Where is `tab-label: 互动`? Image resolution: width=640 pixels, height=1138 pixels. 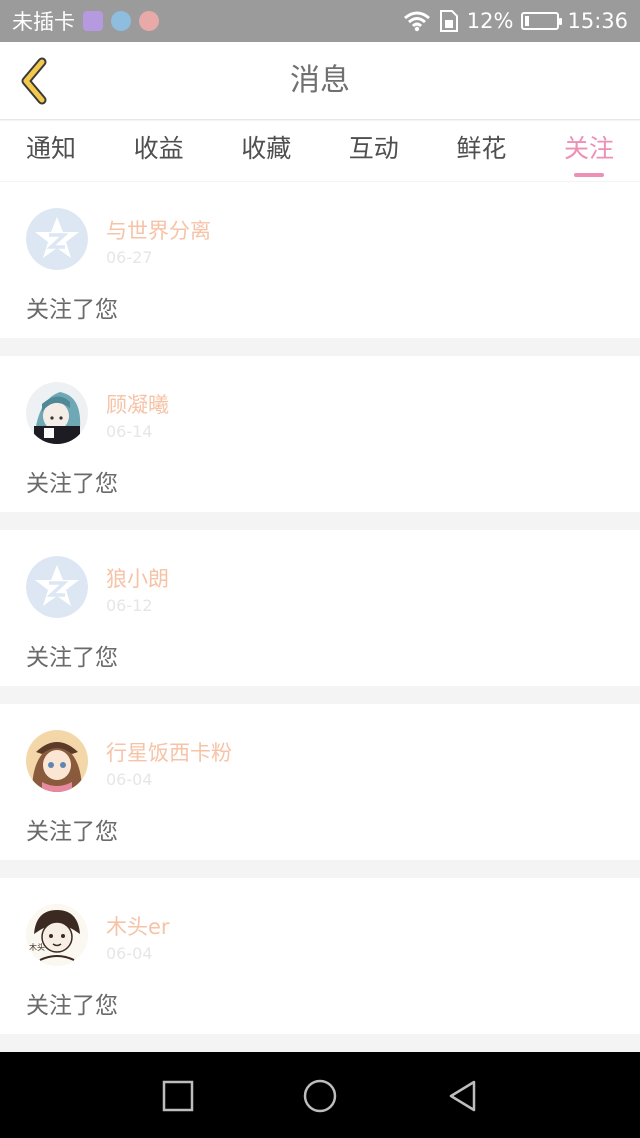
tab-label: 互动 is located at coordinates (373, 148).